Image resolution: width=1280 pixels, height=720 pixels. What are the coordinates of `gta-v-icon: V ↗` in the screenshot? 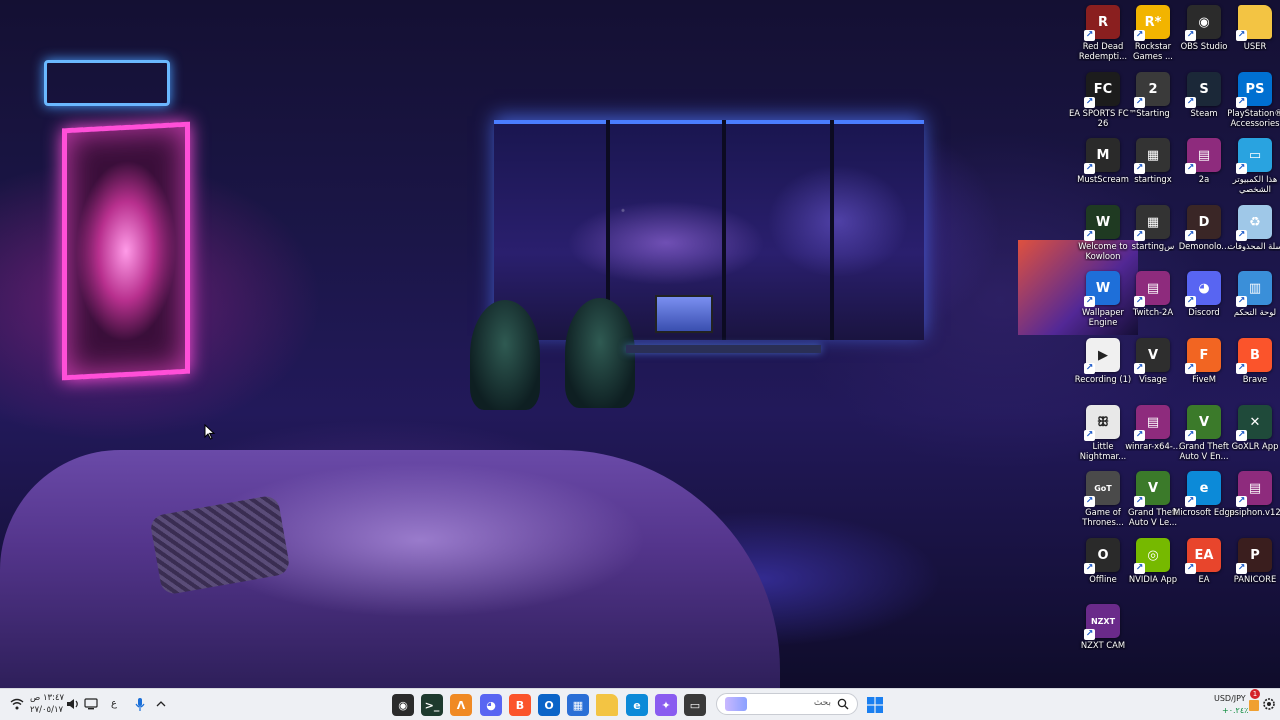 It's located at (1152, 489).